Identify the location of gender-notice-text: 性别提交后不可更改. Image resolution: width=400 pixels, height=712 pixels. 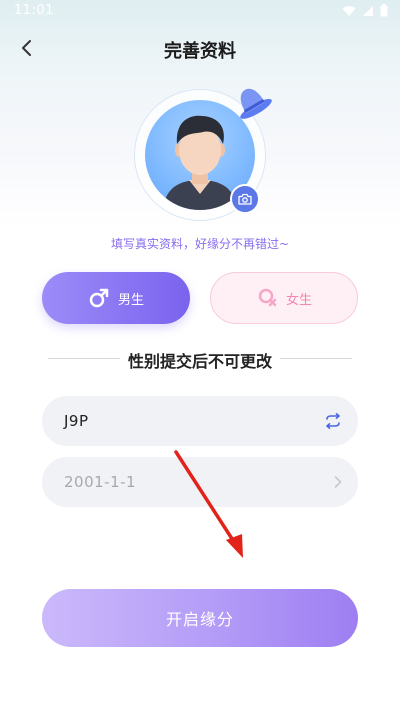
(199, 361).